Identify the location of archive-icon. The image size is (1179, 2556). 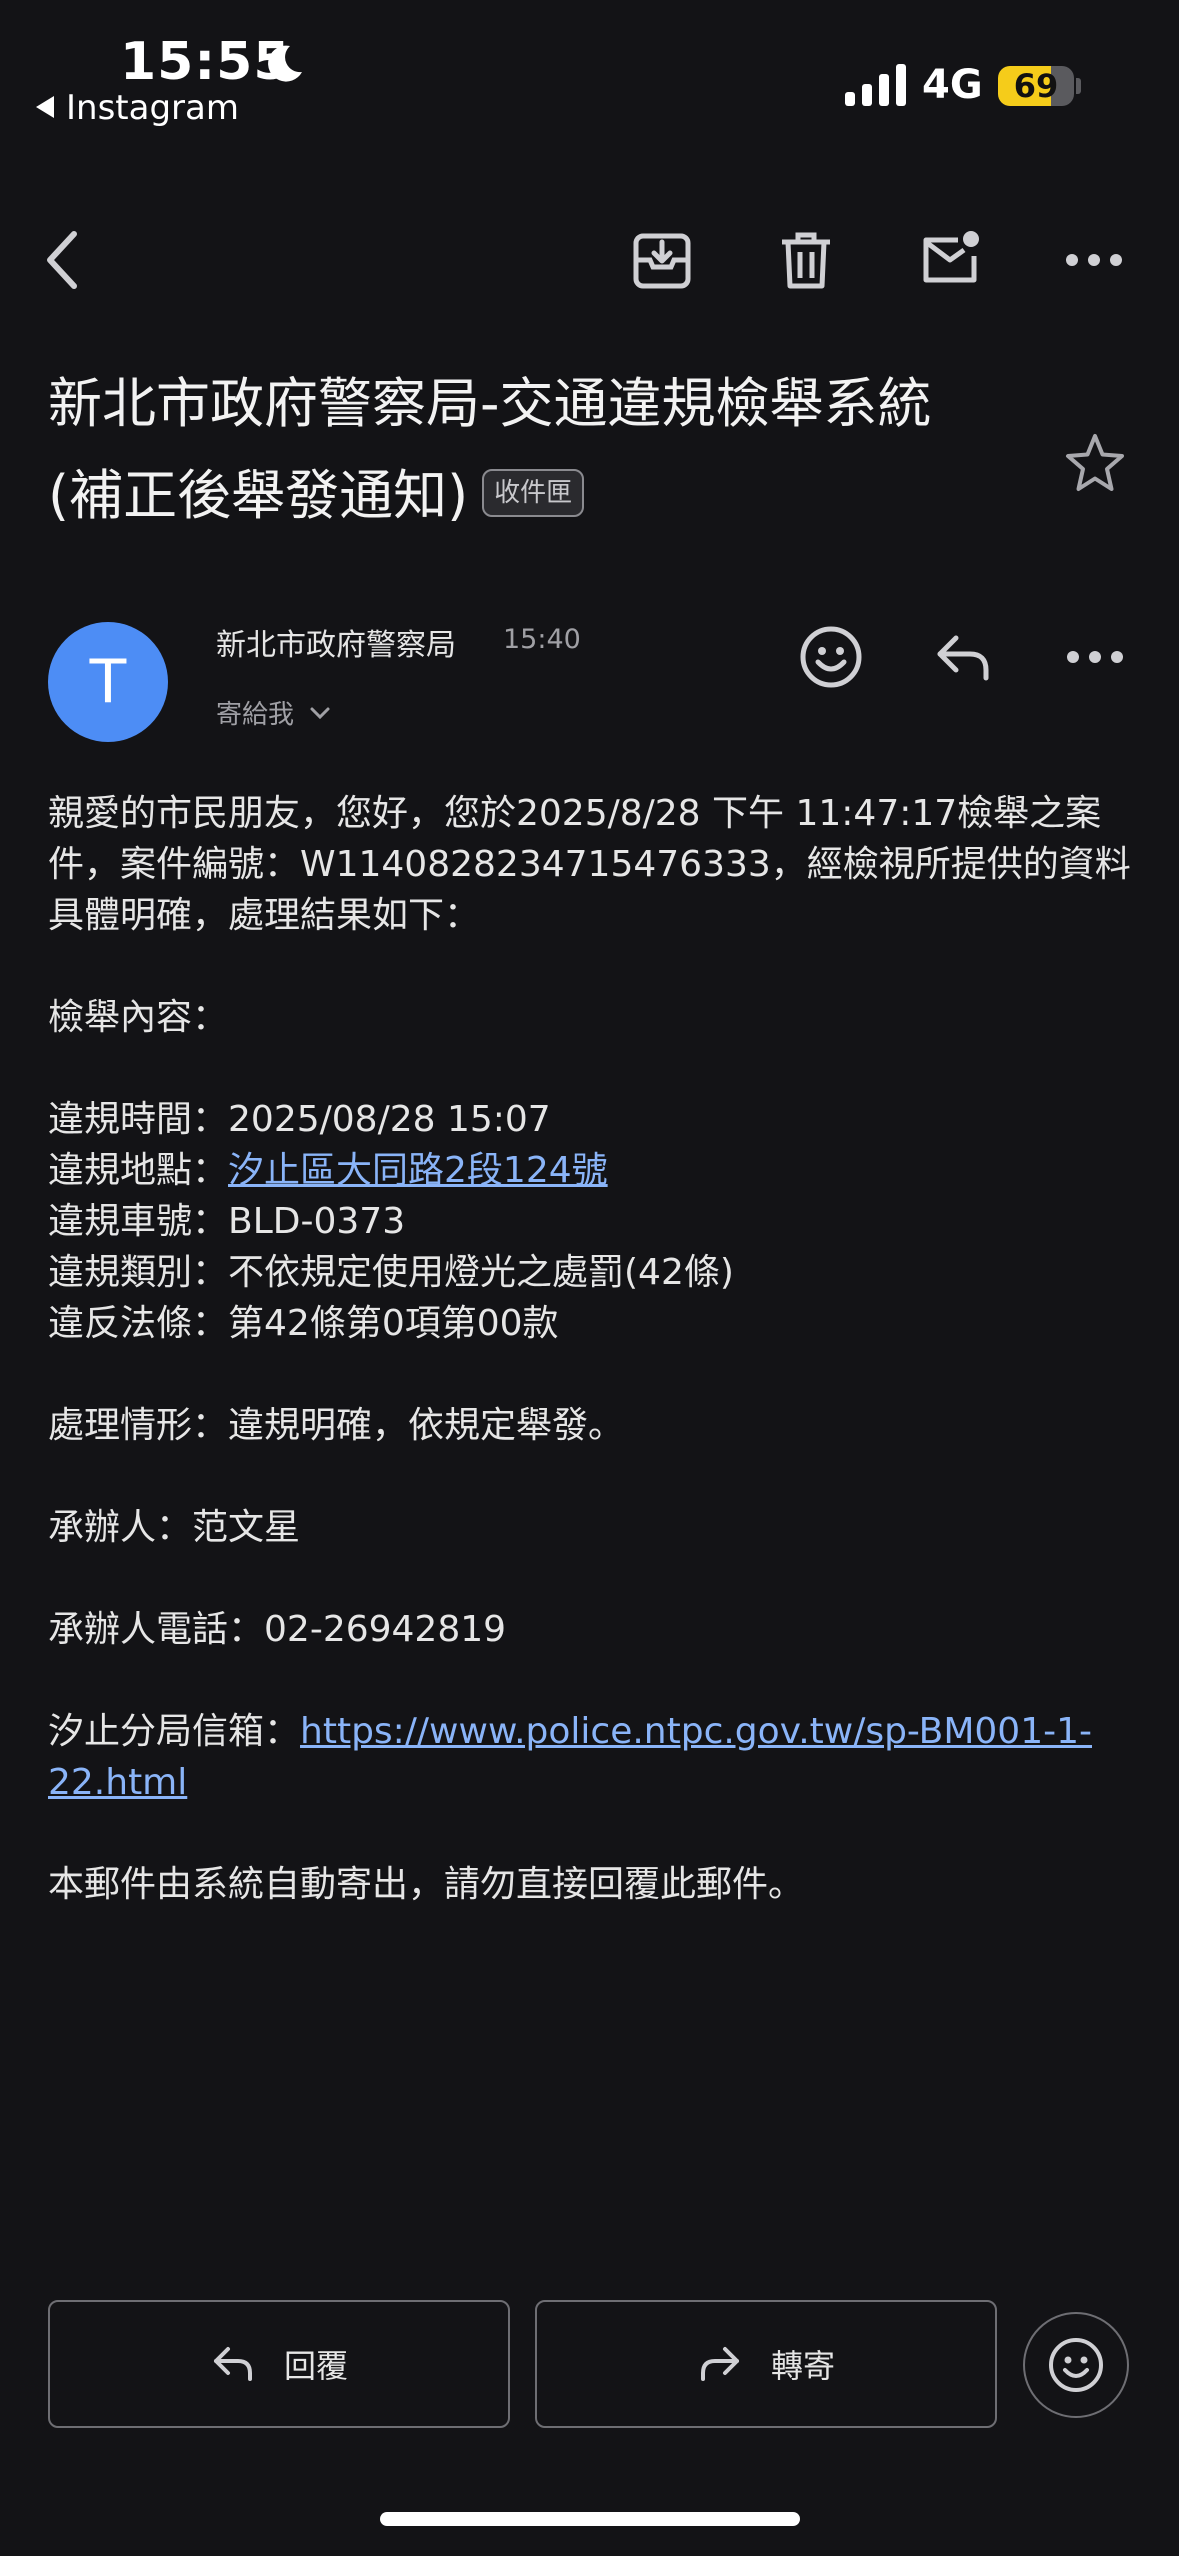
(662, 261).